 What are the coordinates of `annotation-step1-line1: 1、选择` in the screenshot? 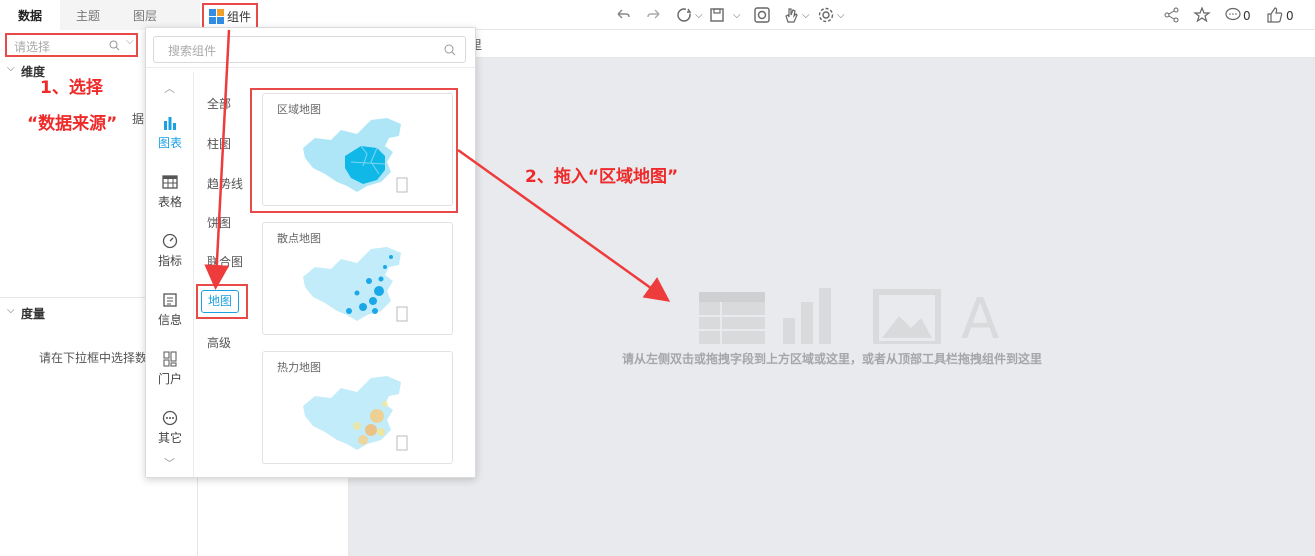 It's located at (71, 88).